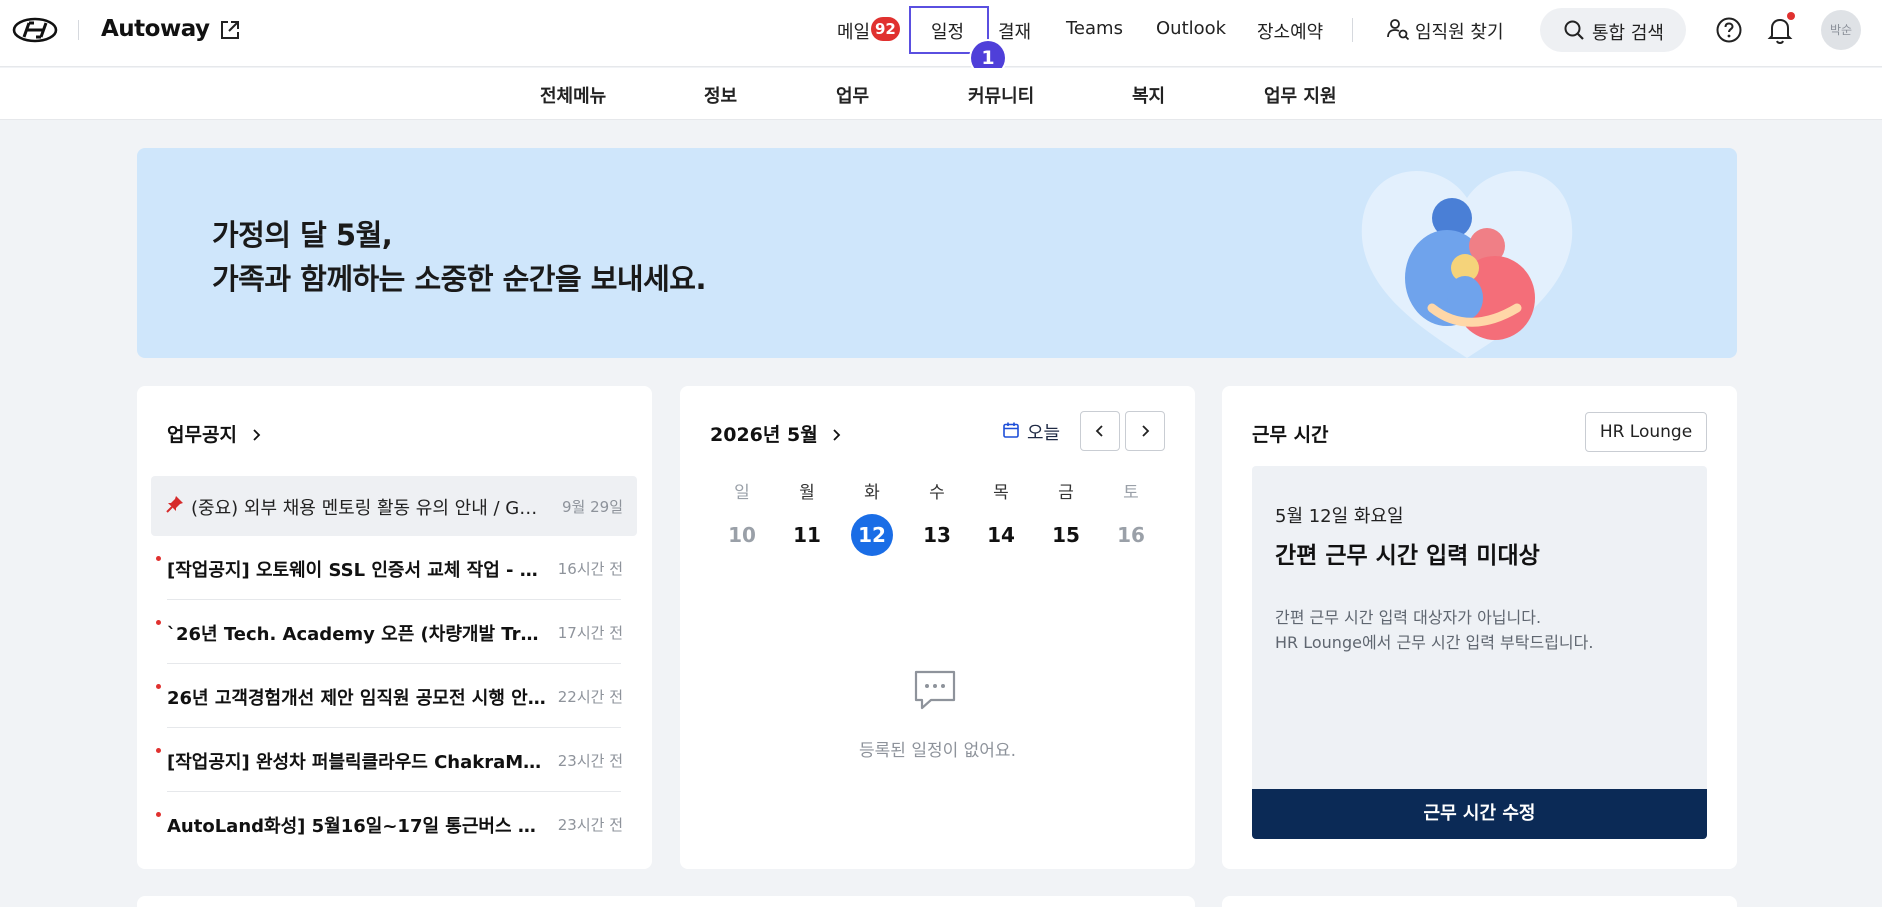 The width and height of the screenshot is (1882, 907). What do you see at coordinates (1791, 16) in the screenshot?
I see `notification-dot` at bounding box center [1791, 16].